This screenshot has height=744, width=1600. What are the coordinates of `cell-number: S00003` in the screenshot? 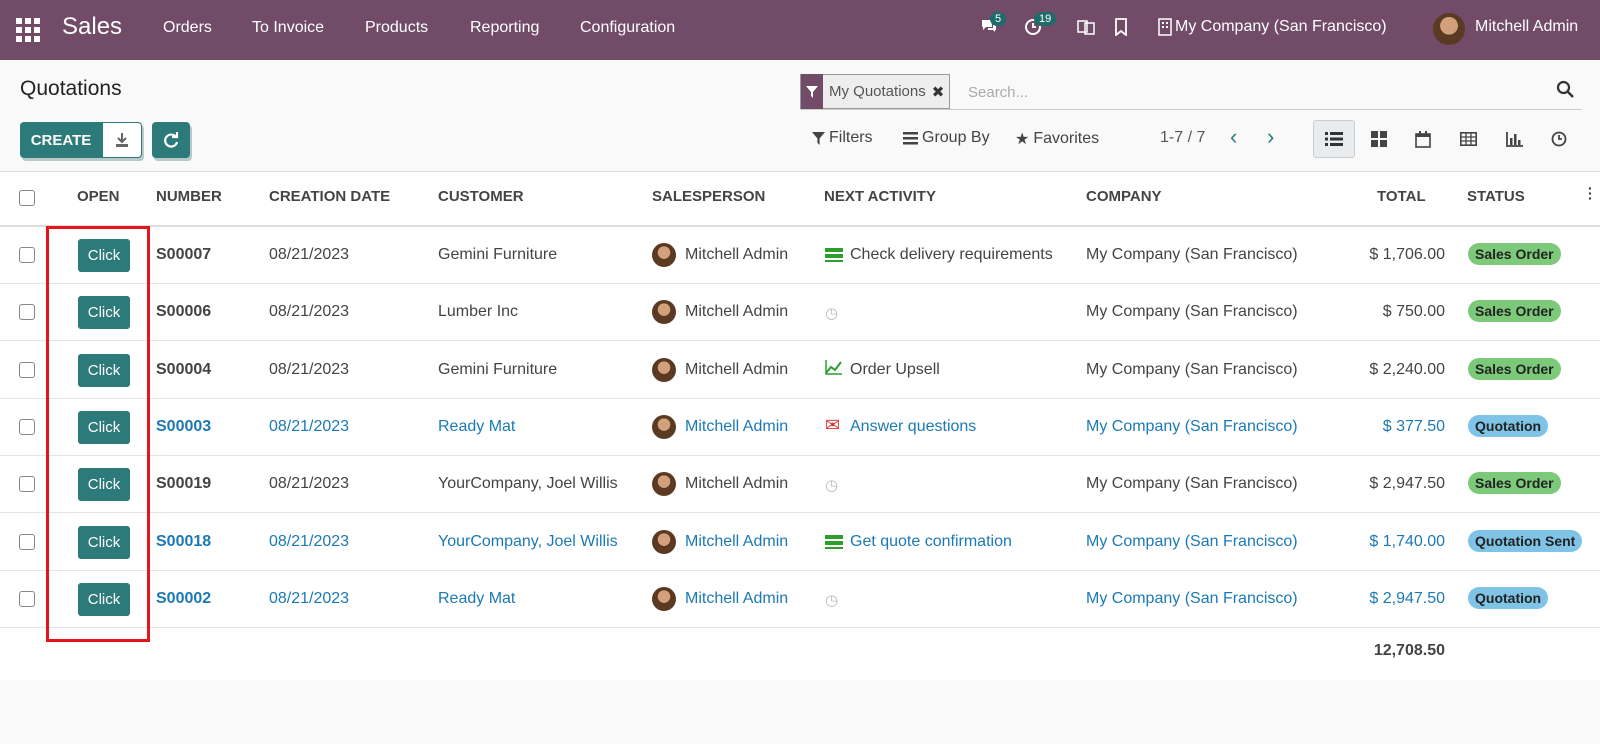 It's located at (184, 426).